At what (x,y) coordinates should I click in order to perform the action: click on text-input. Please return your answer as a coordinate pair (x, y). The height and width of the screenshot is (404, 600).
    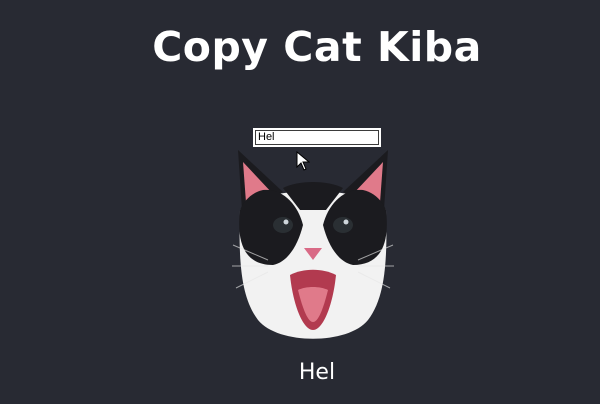
    Looking at the image, I should click on (317, 137).